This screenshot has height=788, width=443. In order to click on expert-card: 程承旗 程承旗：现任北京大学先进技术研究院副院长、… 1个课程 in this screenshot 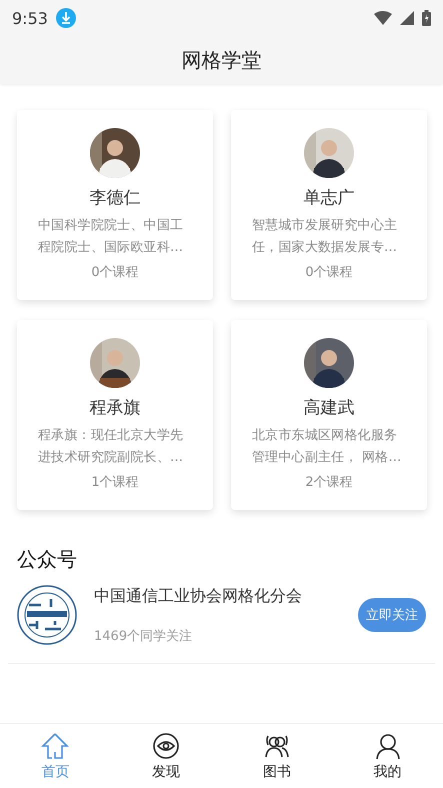, I will do `click(115, 415)`.